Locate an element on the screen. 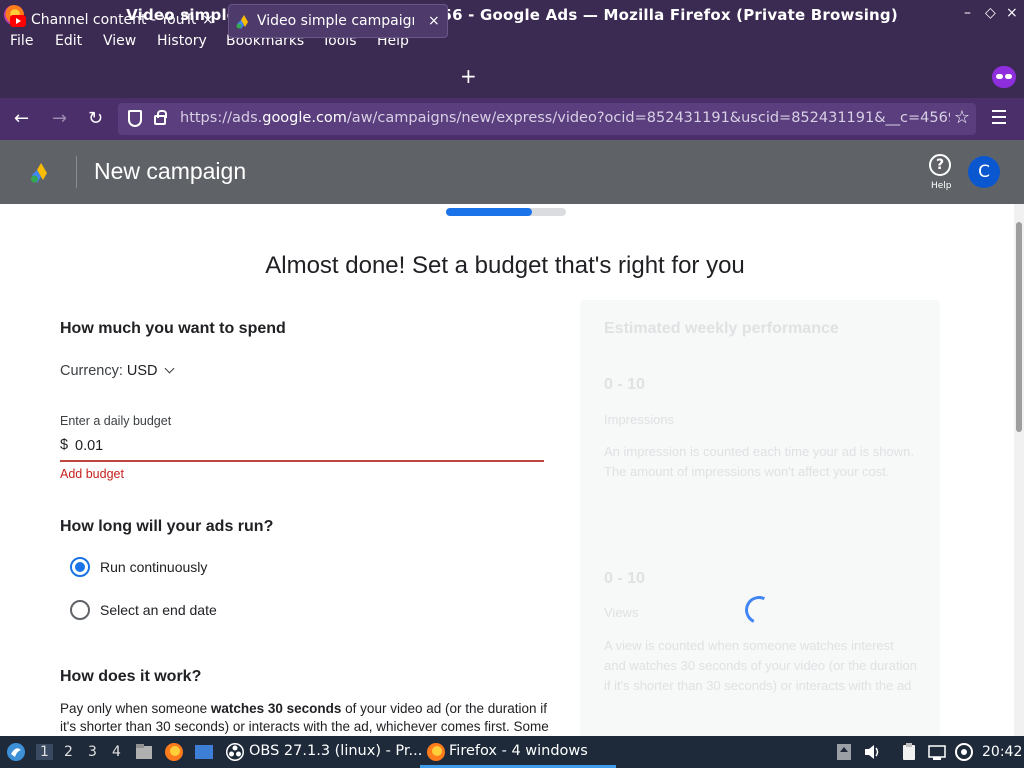 This screenshot has height=768, width=1024. close-window-button: × is located at coordinates (1012, 13).